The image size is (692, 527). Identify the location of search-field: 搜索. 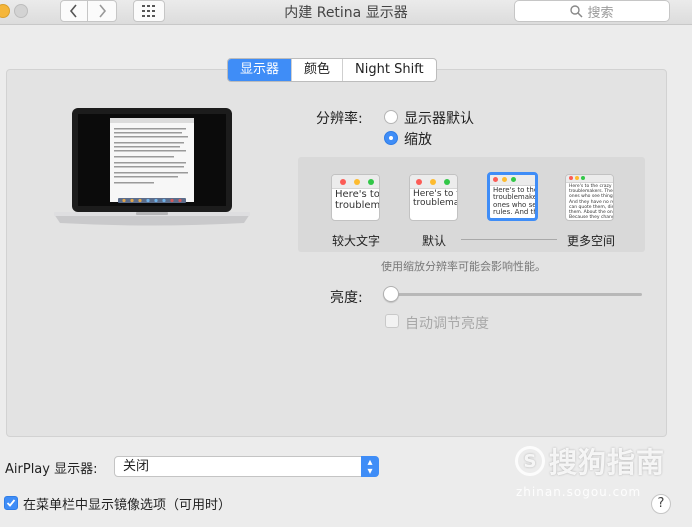
(592, 11).